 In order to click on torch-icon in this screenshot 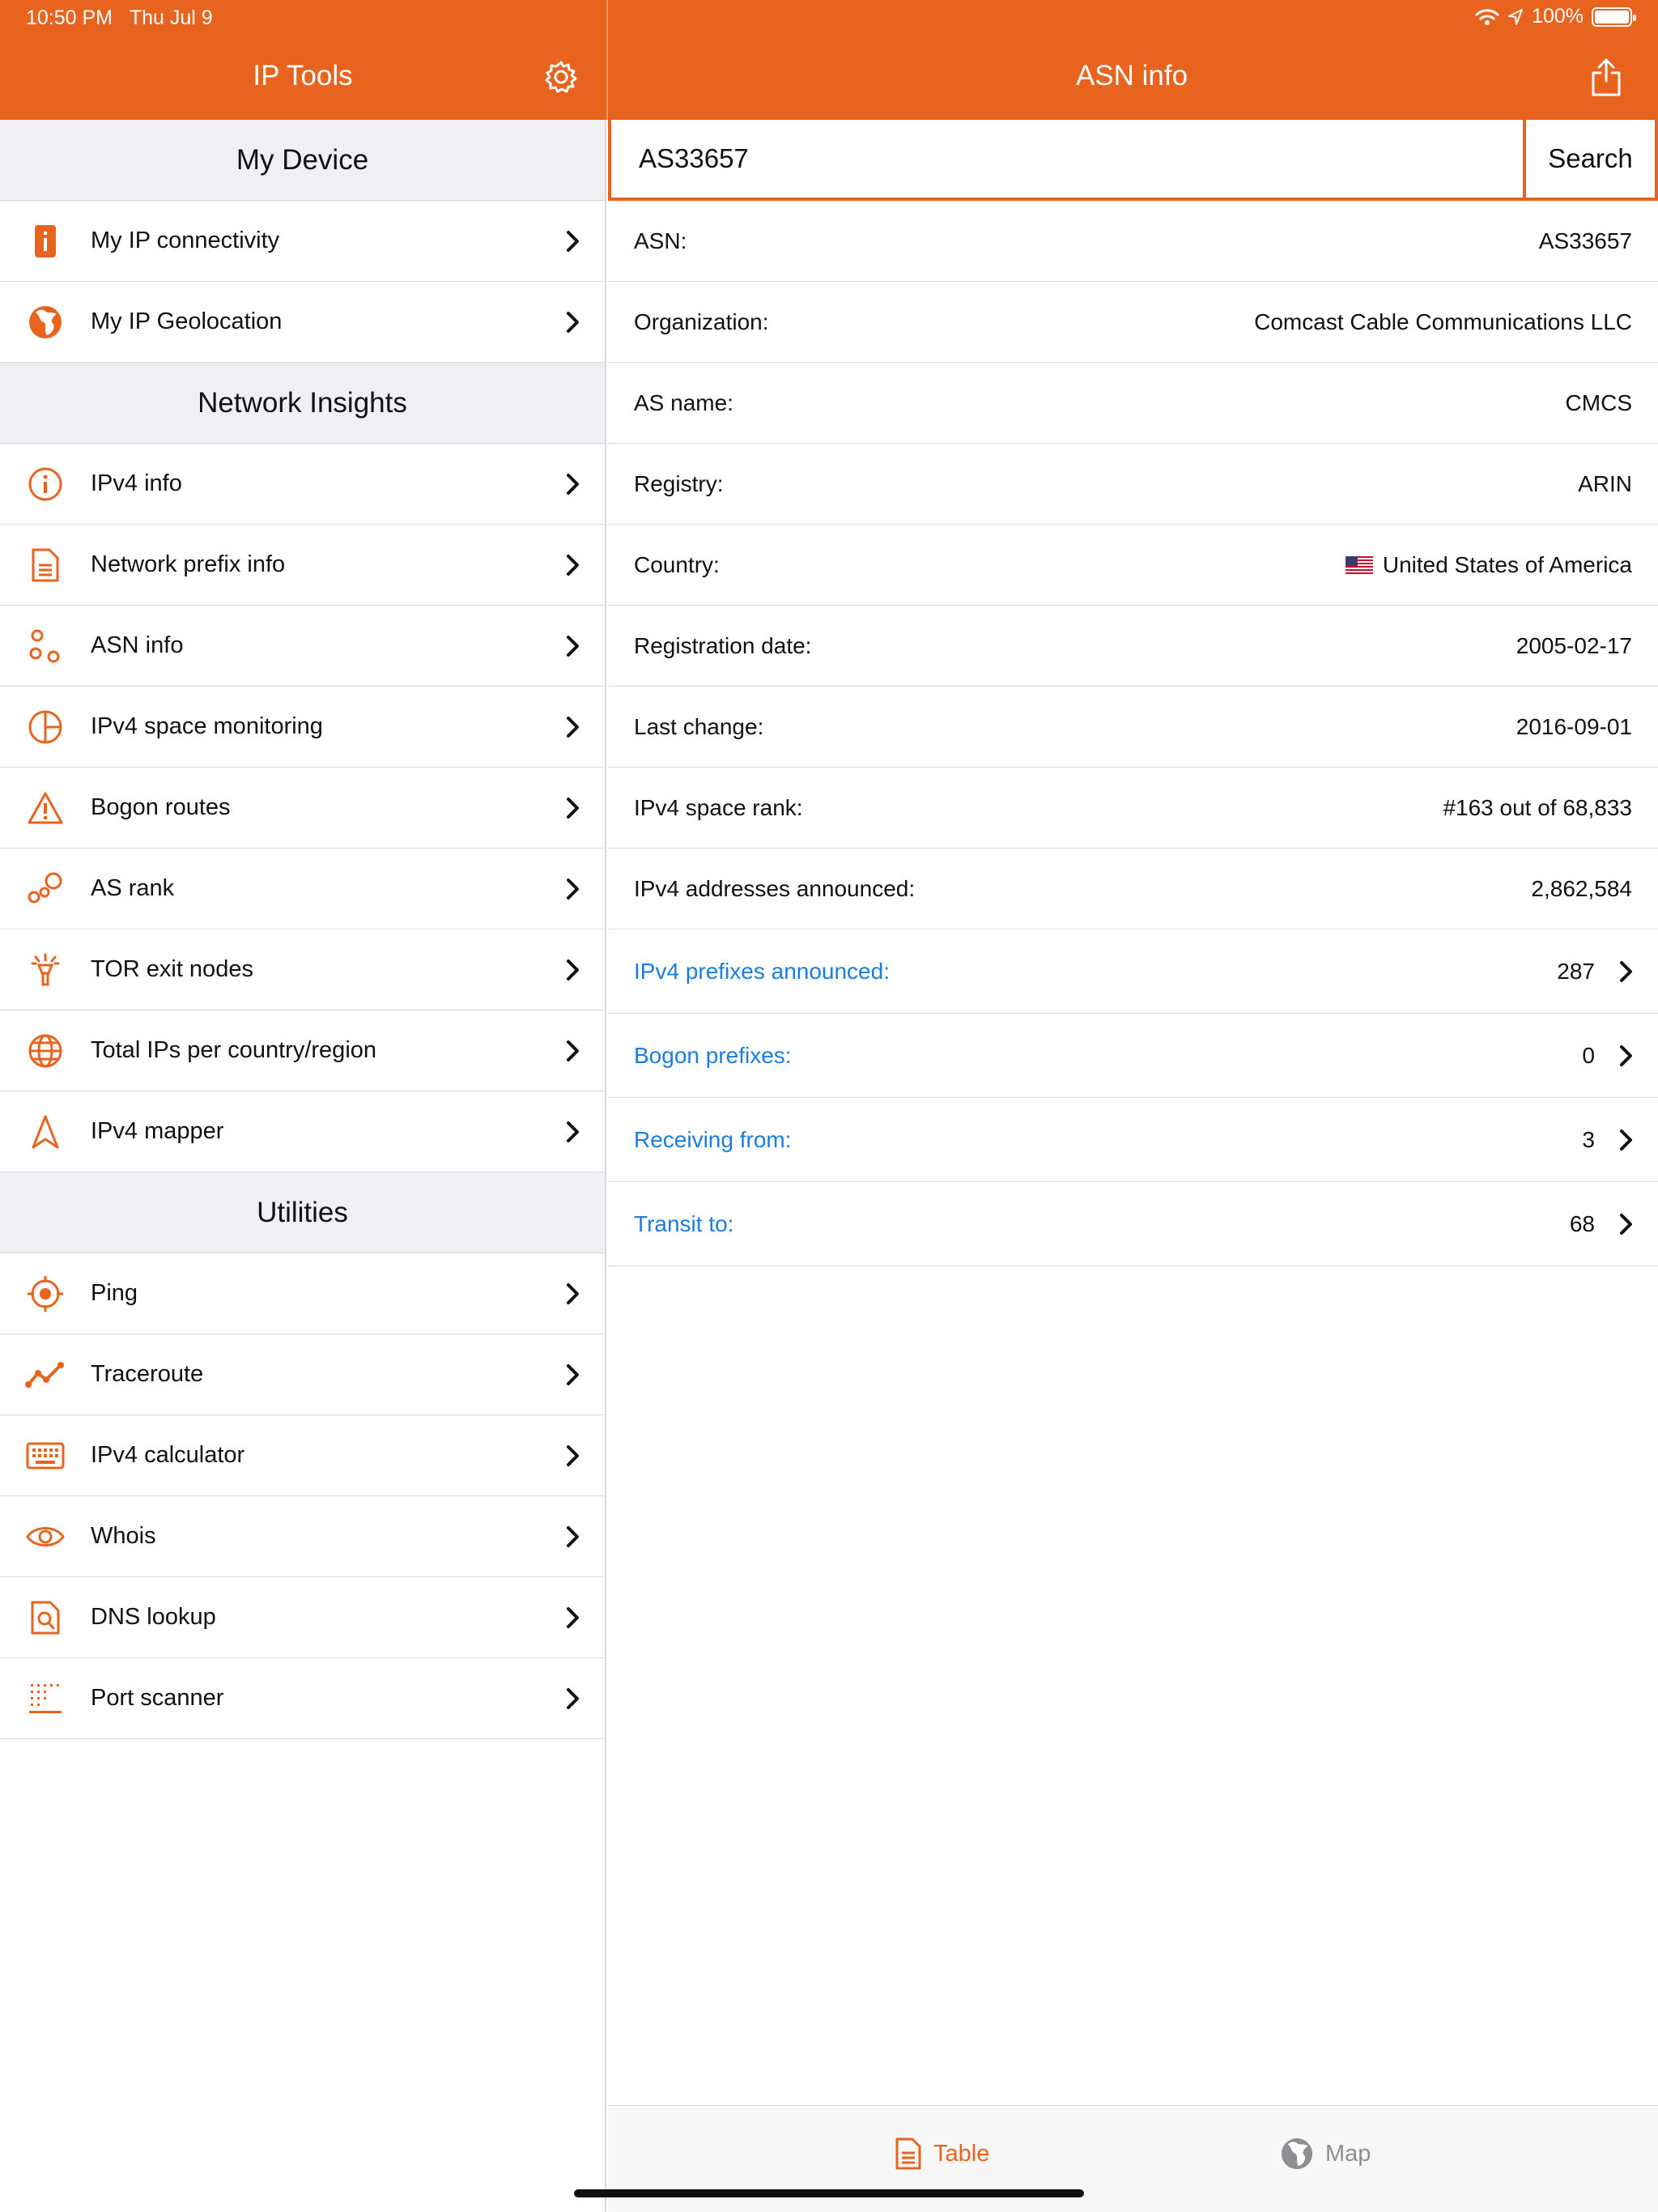, I will do `click(45, 970)`.